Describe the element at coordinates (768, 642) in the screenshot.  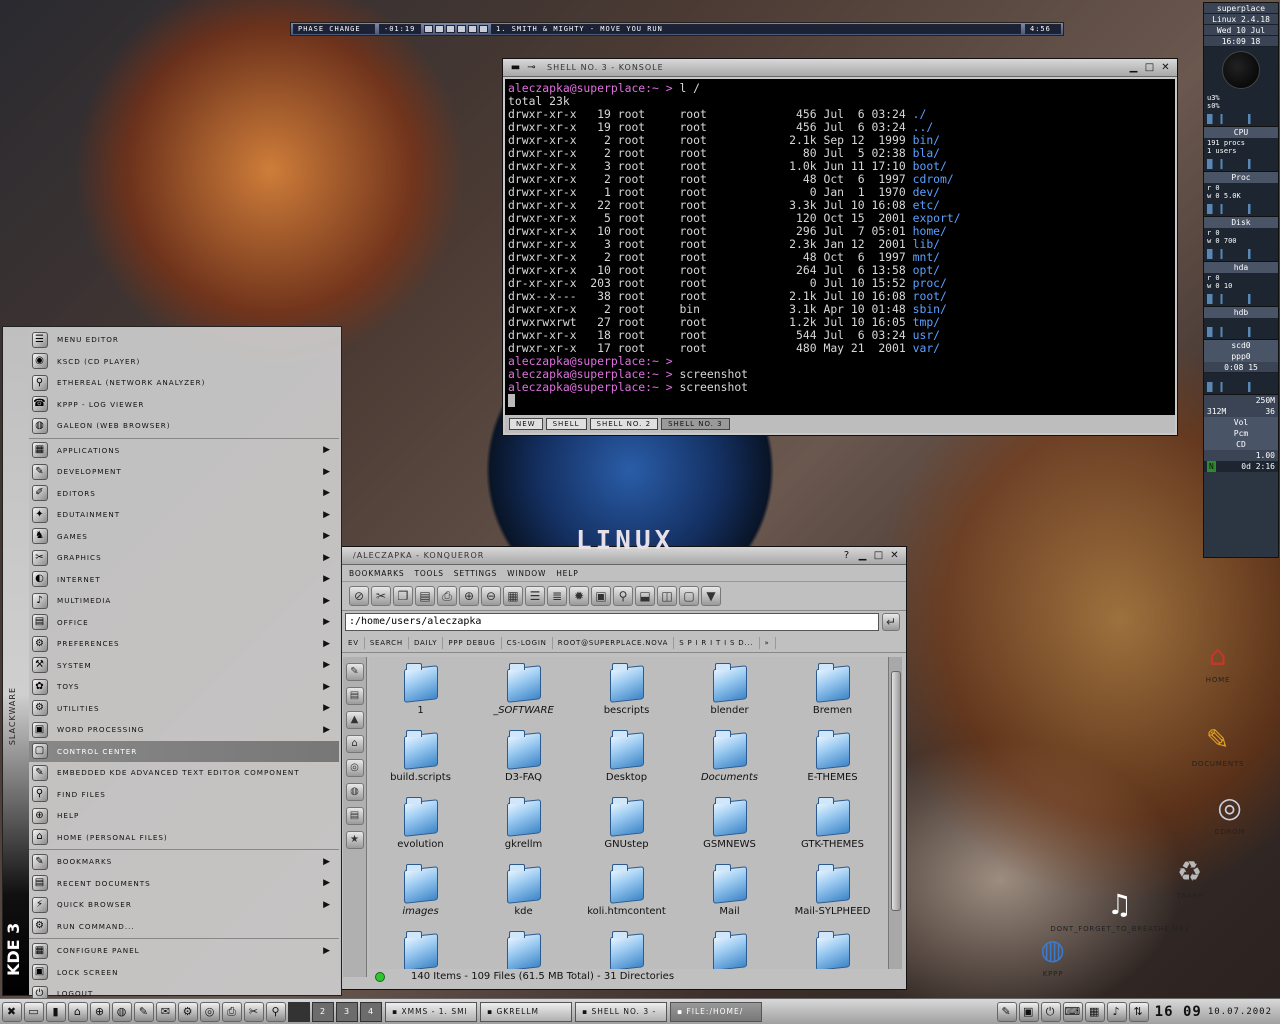
I see `bookmark-overflow-icon: »` at that location.